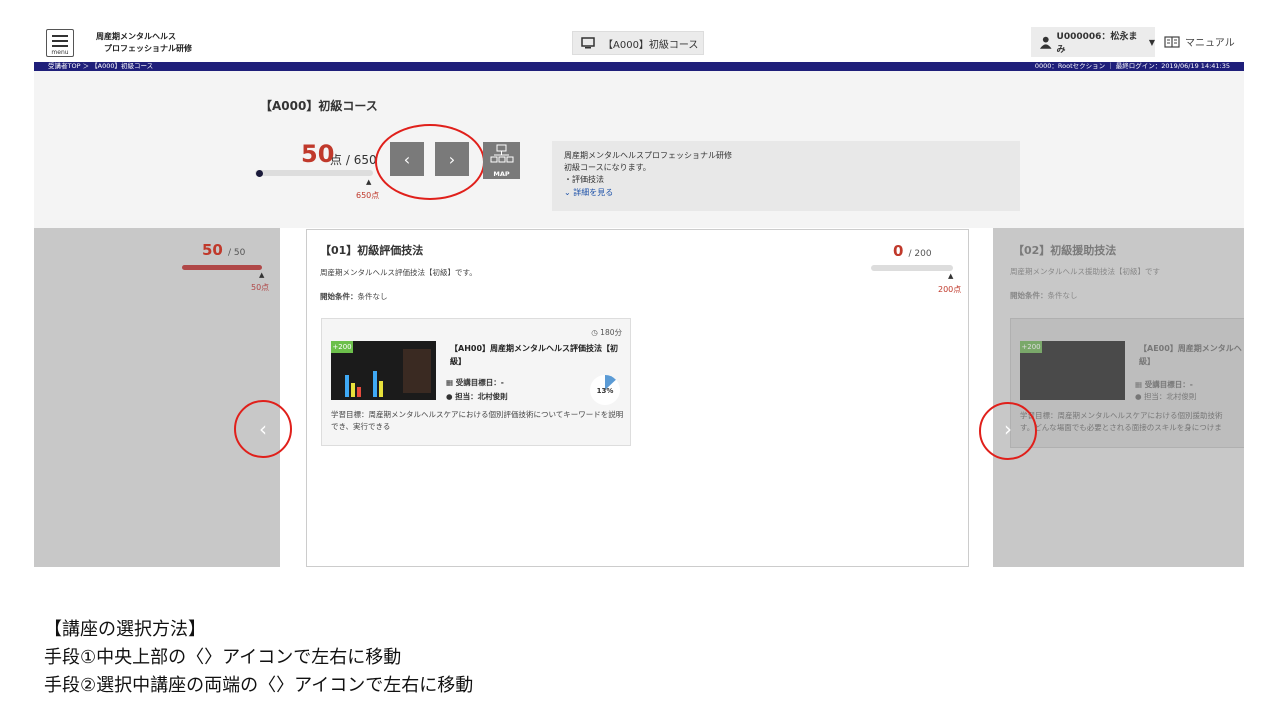 The height and width of the screenshot is (720, 1280). What do you see at coordinates (1210, 43) in the screenshot?
I see `manual-label: マニュアル` at bounding box center [1210, 43].